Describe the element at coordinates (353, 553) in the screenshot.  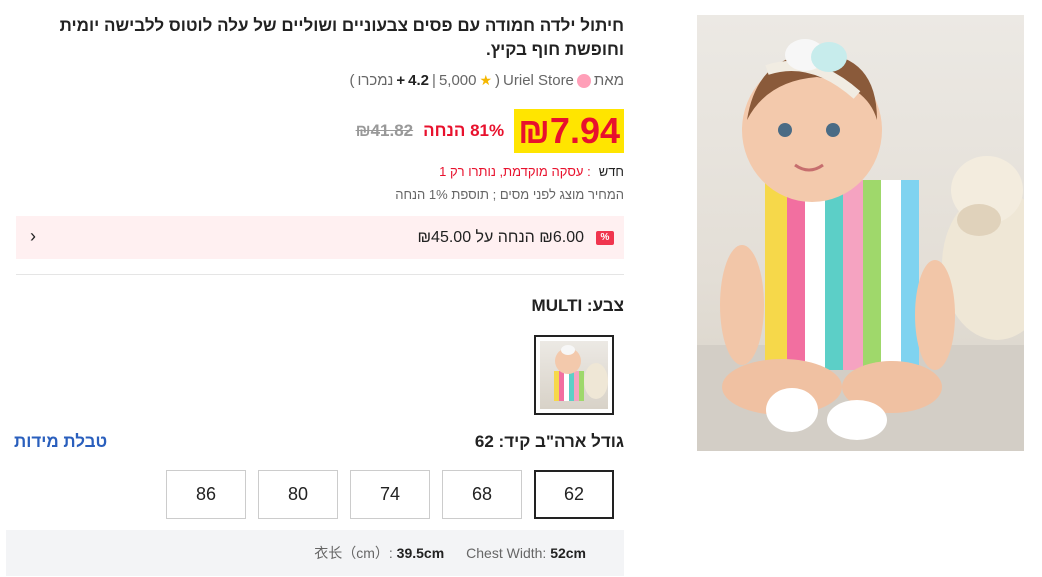
I see `length-label: 衣长（cm）:` at that location.